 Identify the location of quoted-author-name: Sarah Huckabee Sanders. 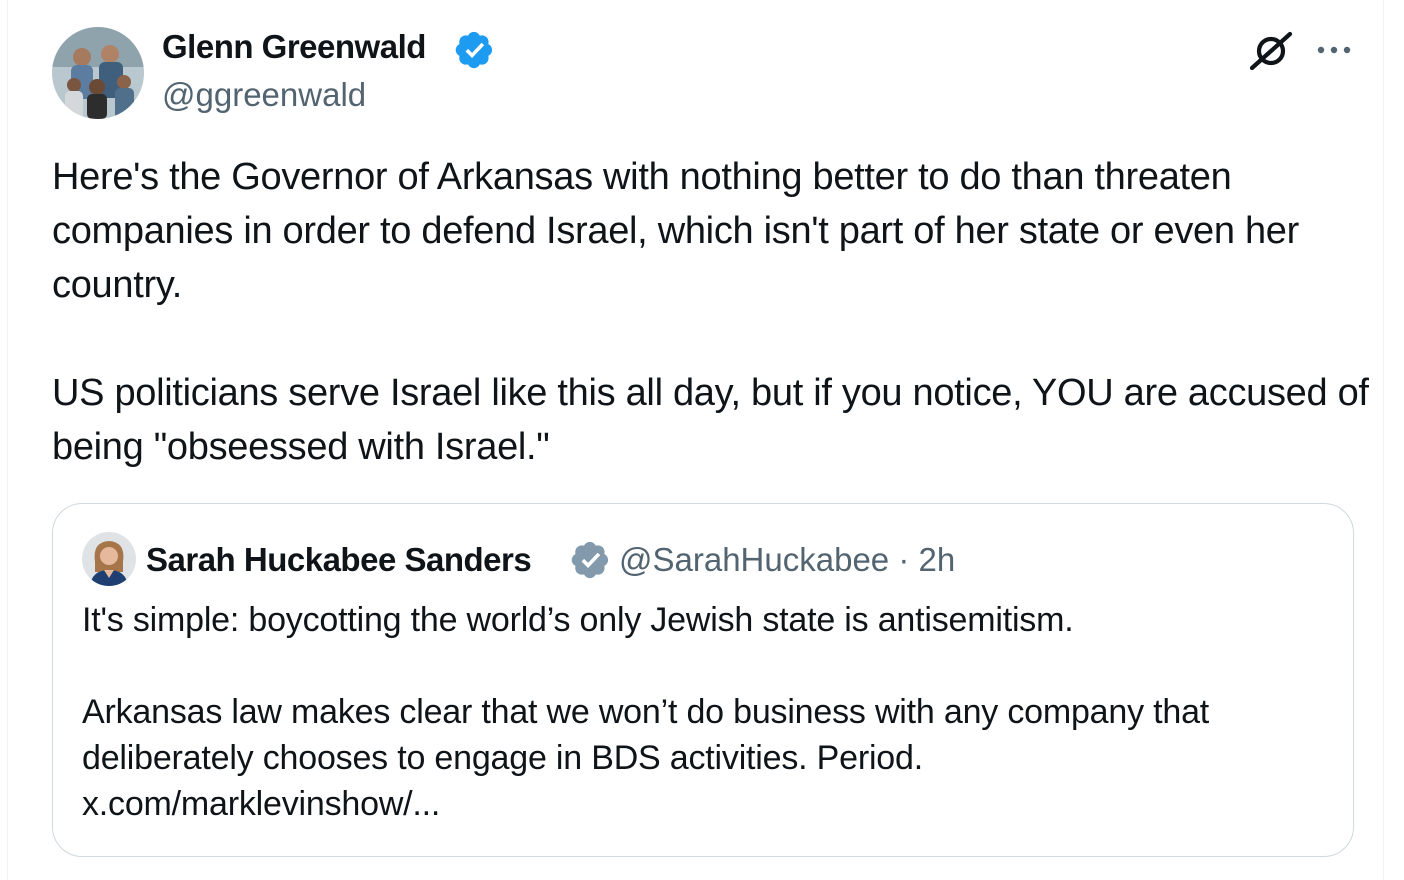
(339, 559).